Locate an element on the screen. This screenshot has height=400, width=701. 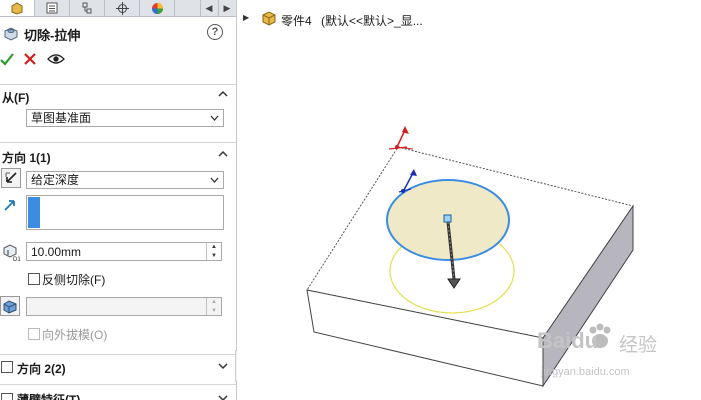
draft-icon is located at coordinates (10, 307).